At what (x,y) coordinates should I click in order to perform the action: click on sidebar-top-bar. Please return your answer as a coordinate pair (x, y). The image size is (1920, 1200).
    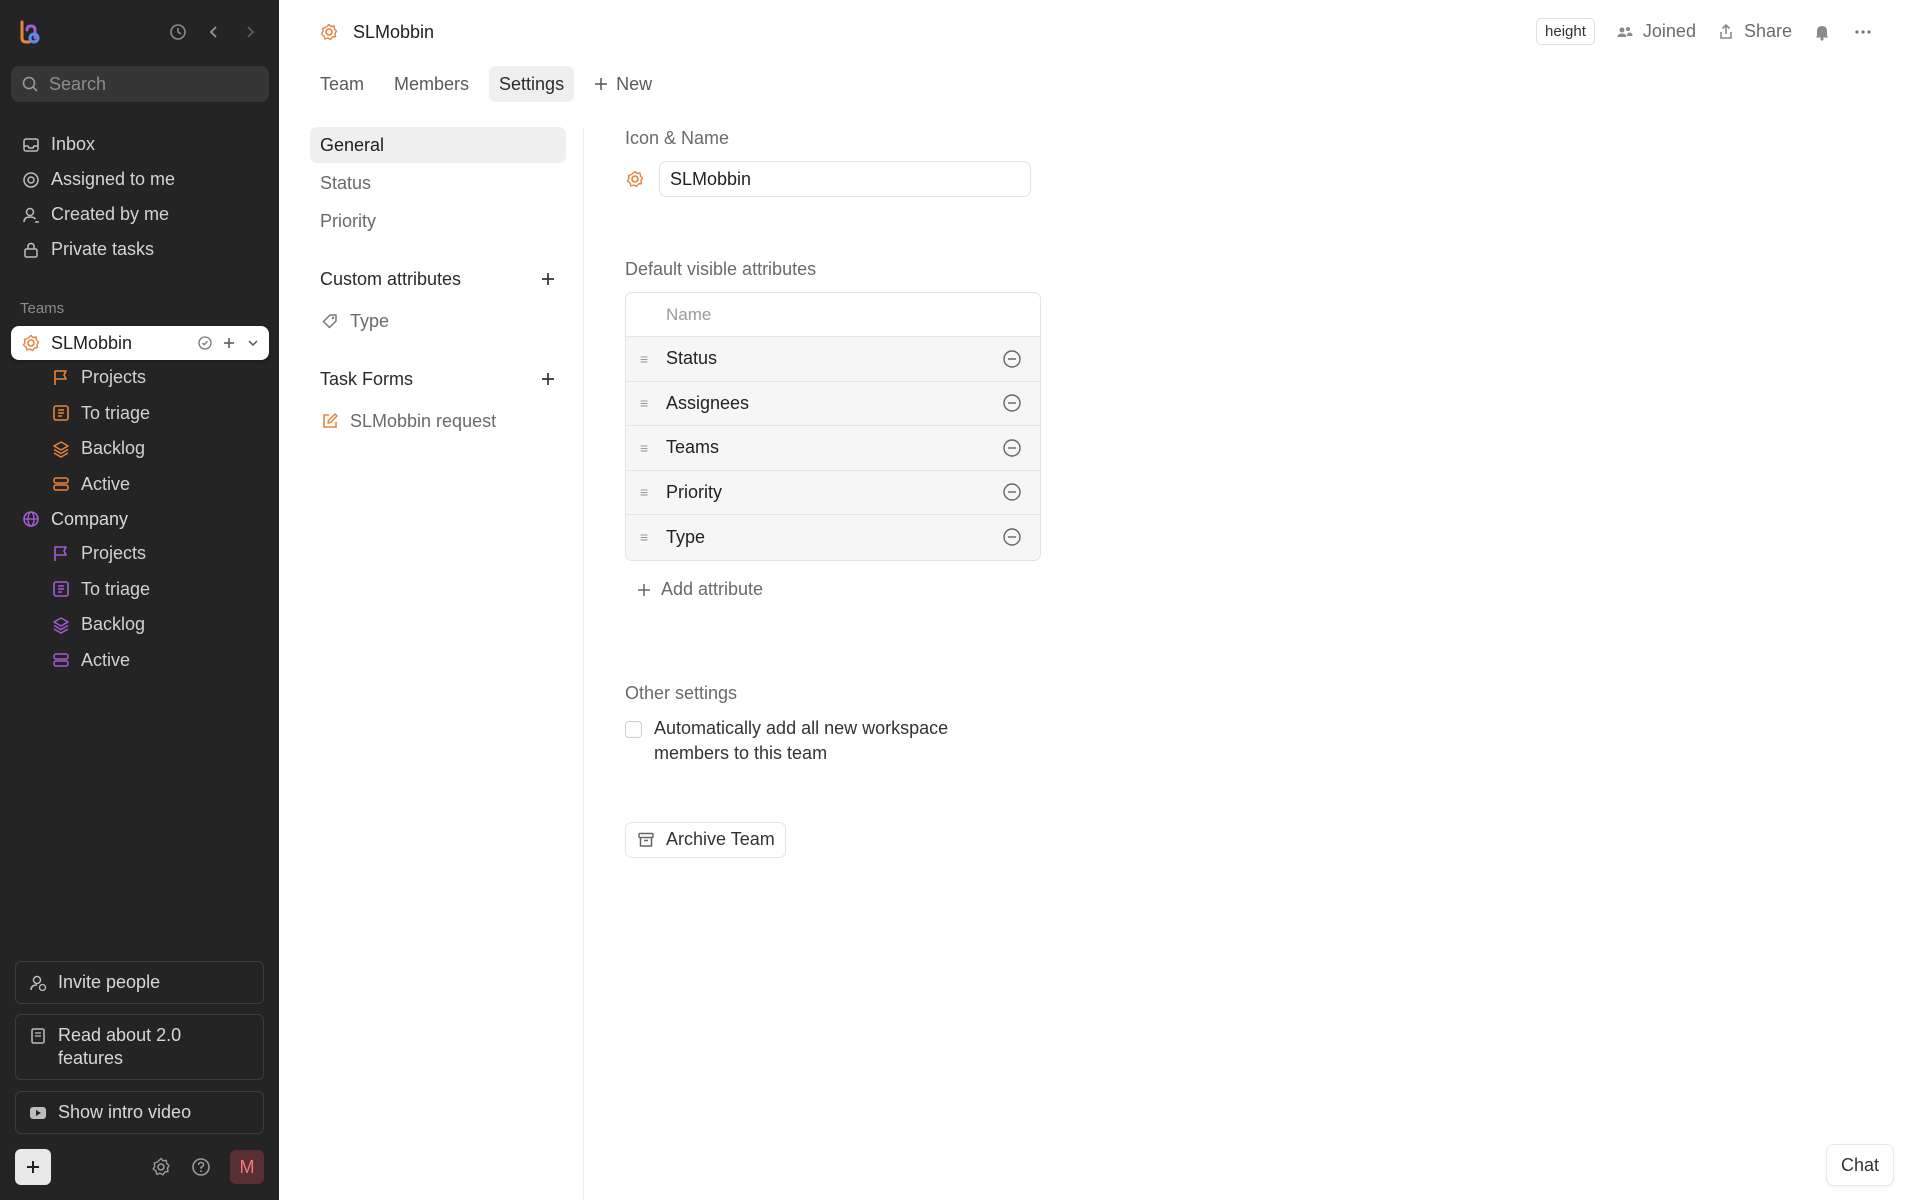
    Looking at the image, I should click on (139, 32).